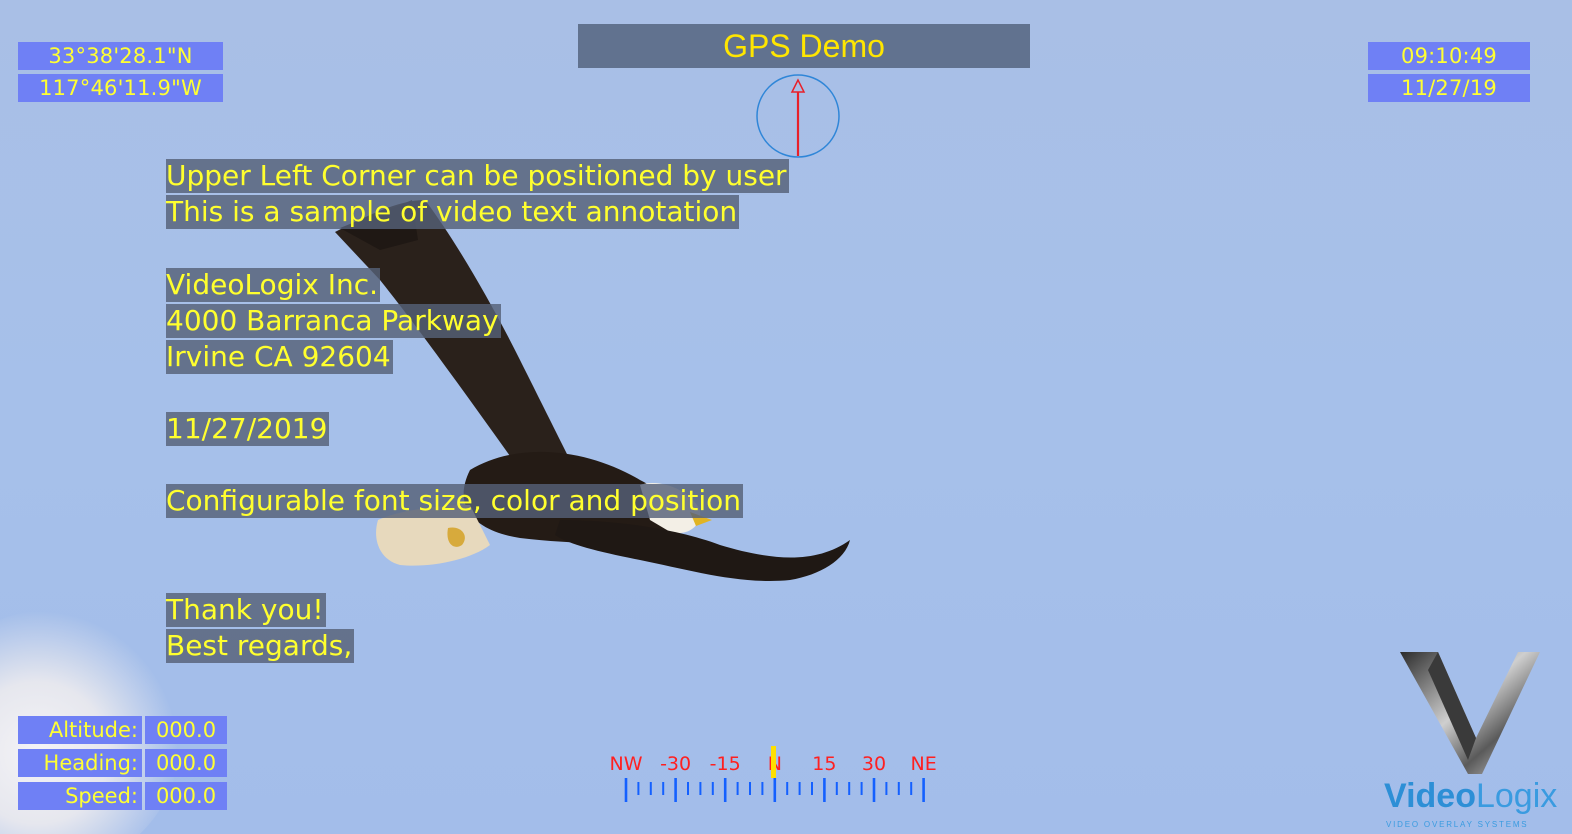 The height and width of the screenshot is (834, 1572). I want to click on heading-scale-label: 15, so click(824, 764).